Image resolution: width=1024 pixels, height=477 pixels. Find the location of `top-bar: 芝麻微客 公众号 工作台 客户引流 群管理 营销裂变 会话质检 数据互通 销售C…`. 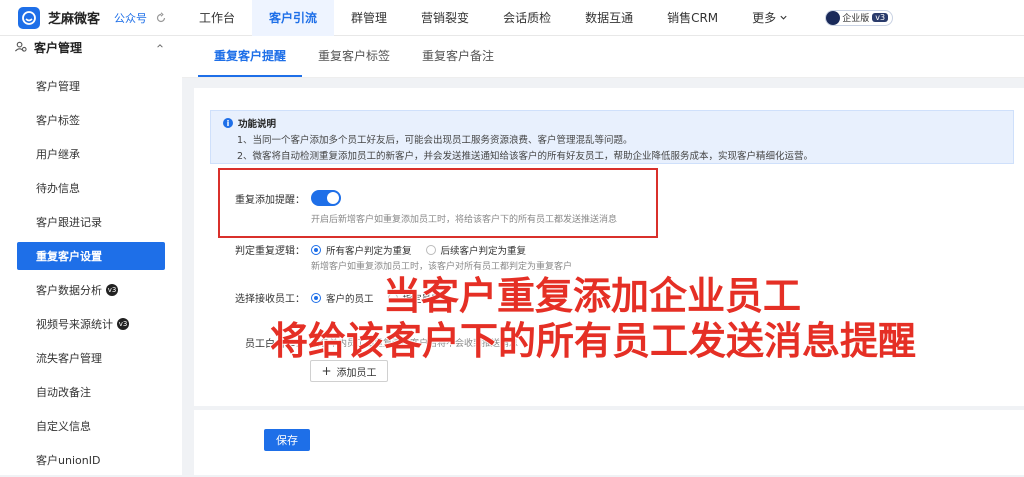

top-bar: 芝麻微客 公众号 工作台 客户引流 群管理 营销裂变 会话质检 数据互通 销售C… is located at coordinates (512, 18).